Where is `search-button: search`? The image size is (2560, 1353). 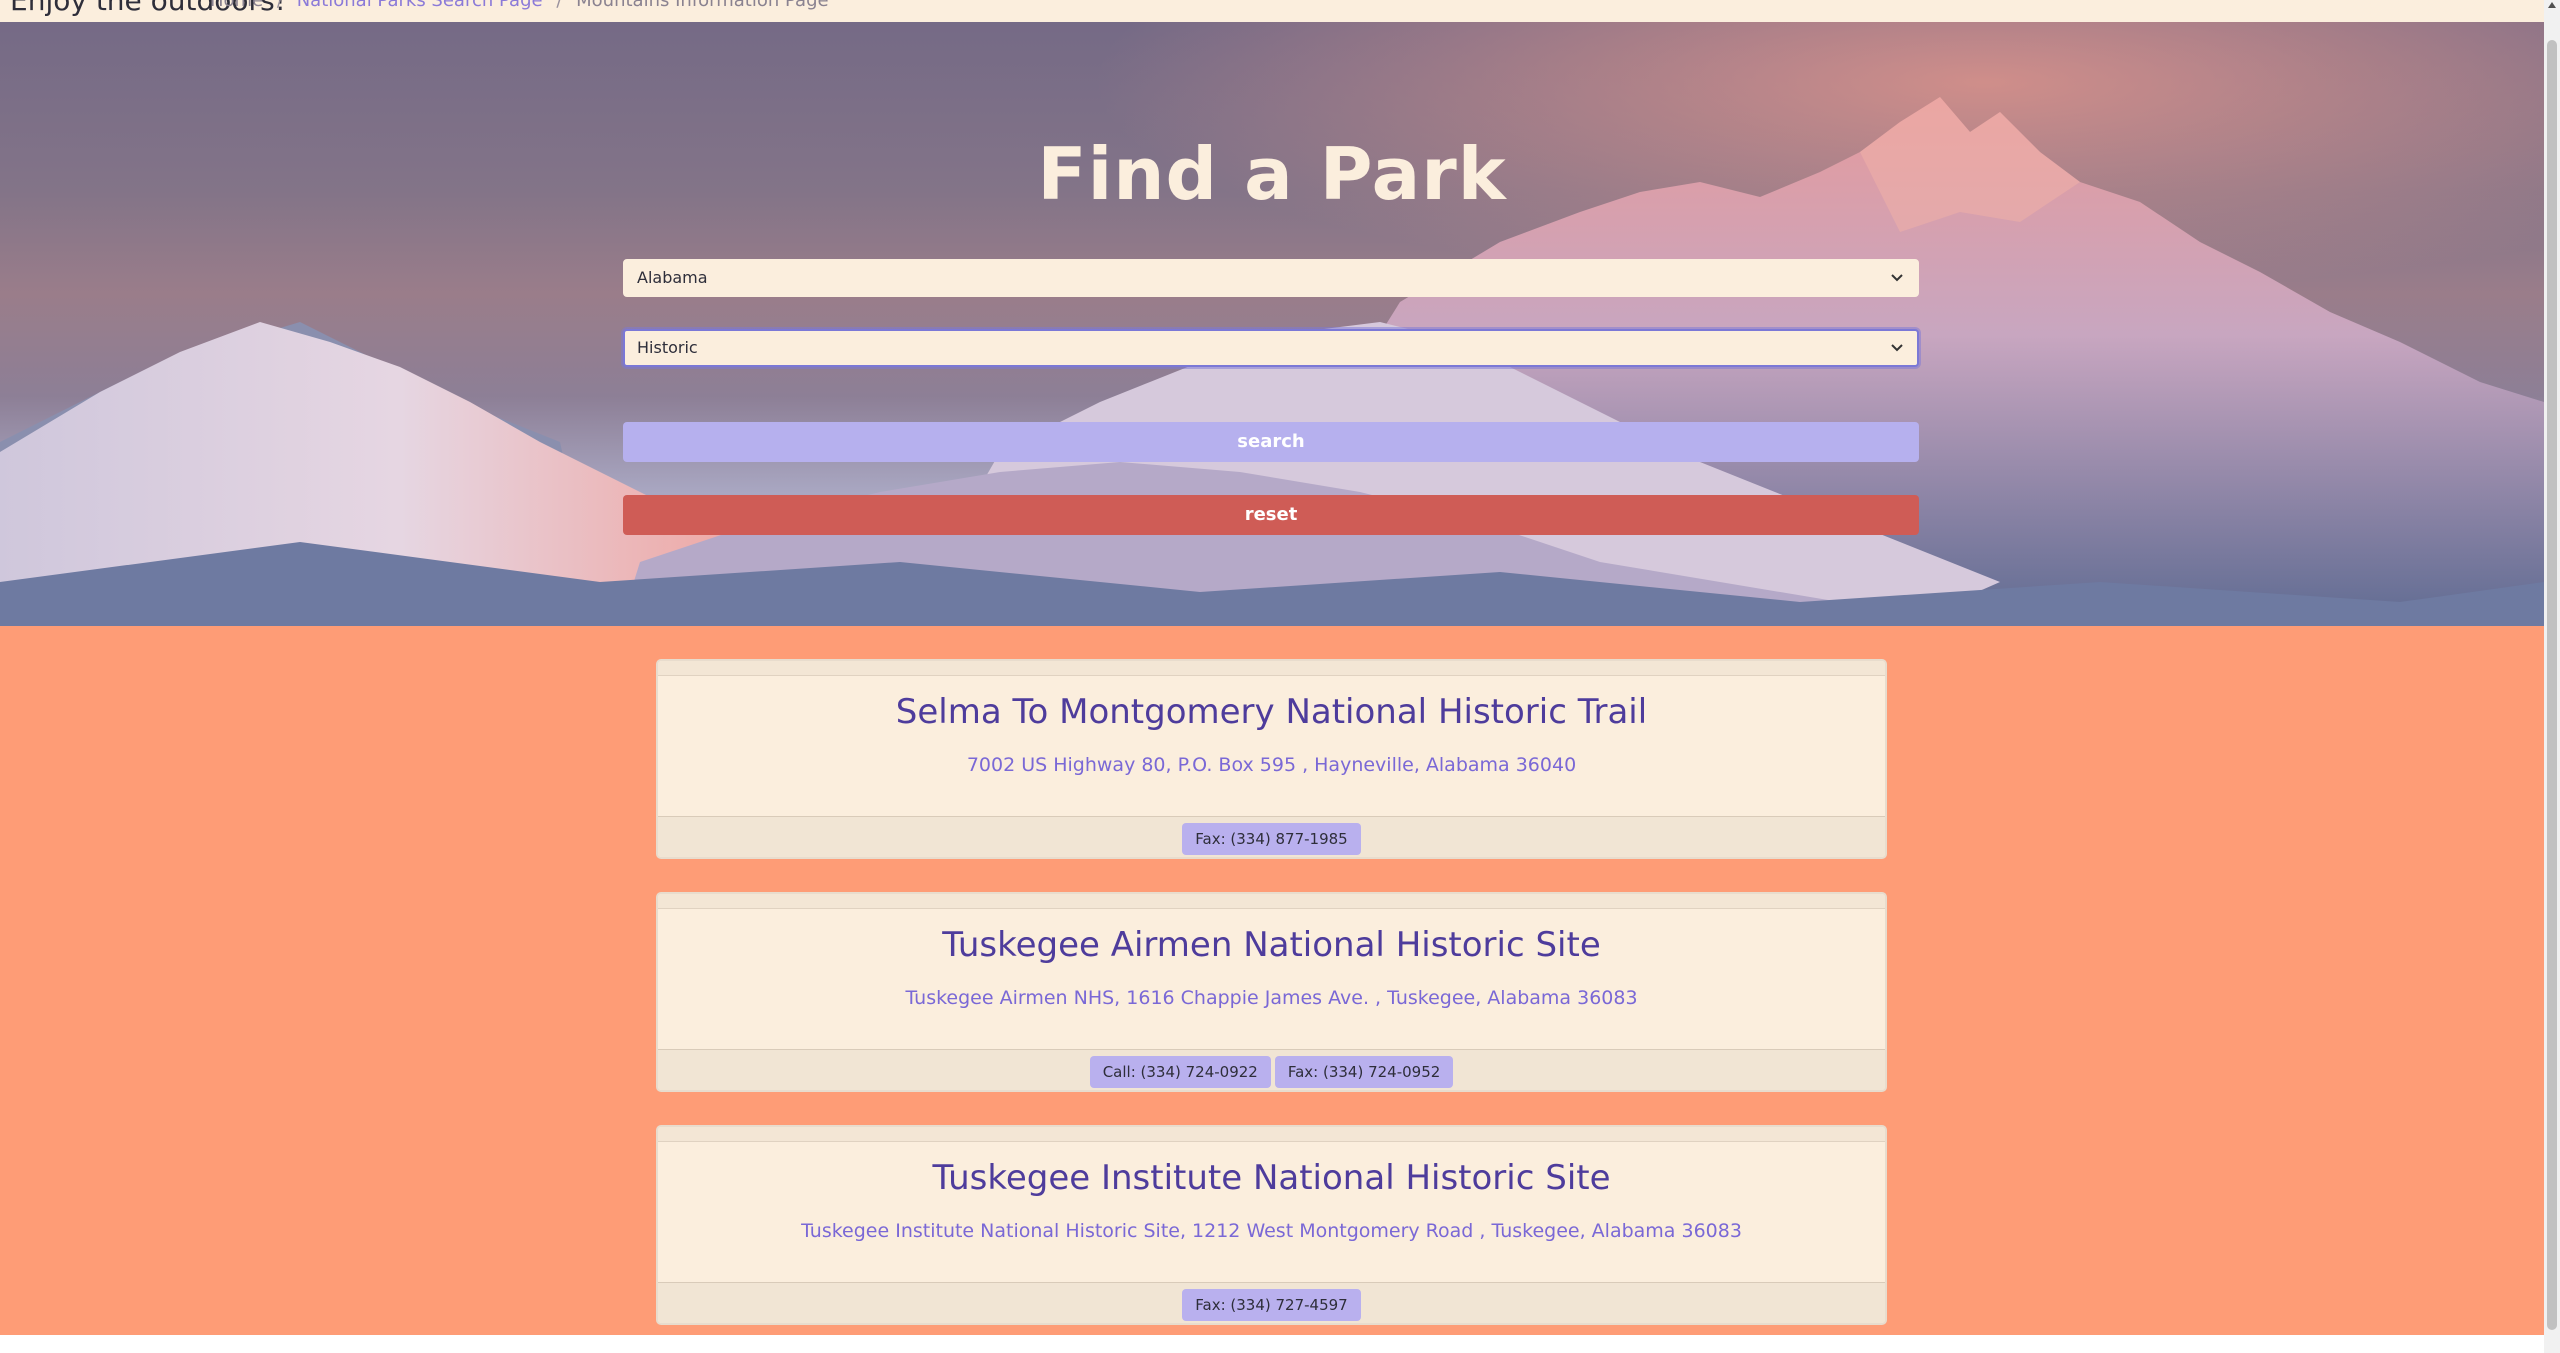
search-button: search is located at coordinates (1271, 442).